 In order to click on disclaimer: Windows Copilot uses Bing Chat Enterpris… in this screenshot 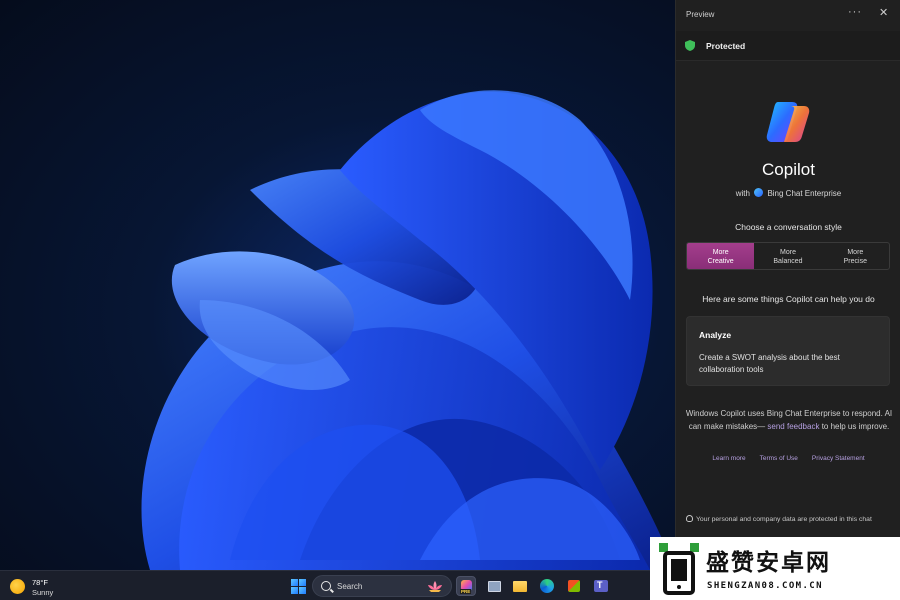, I will do `click(789, 420)`.